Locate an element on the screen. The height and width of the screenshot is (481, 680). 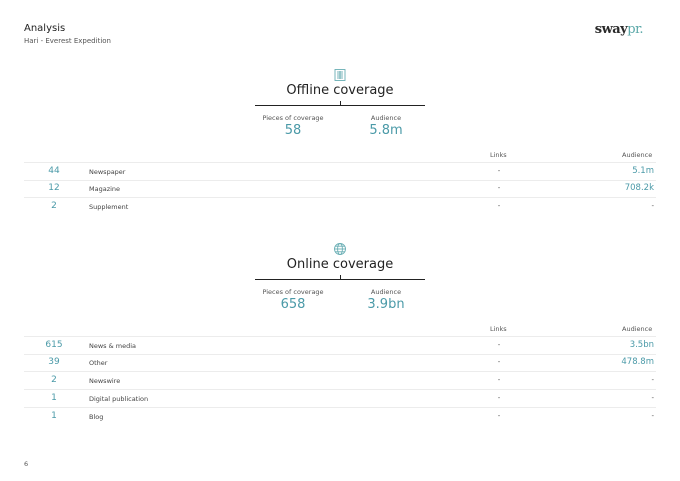
table-row: 12 Magazine - 708.2k is located at coordinates (340, 189).